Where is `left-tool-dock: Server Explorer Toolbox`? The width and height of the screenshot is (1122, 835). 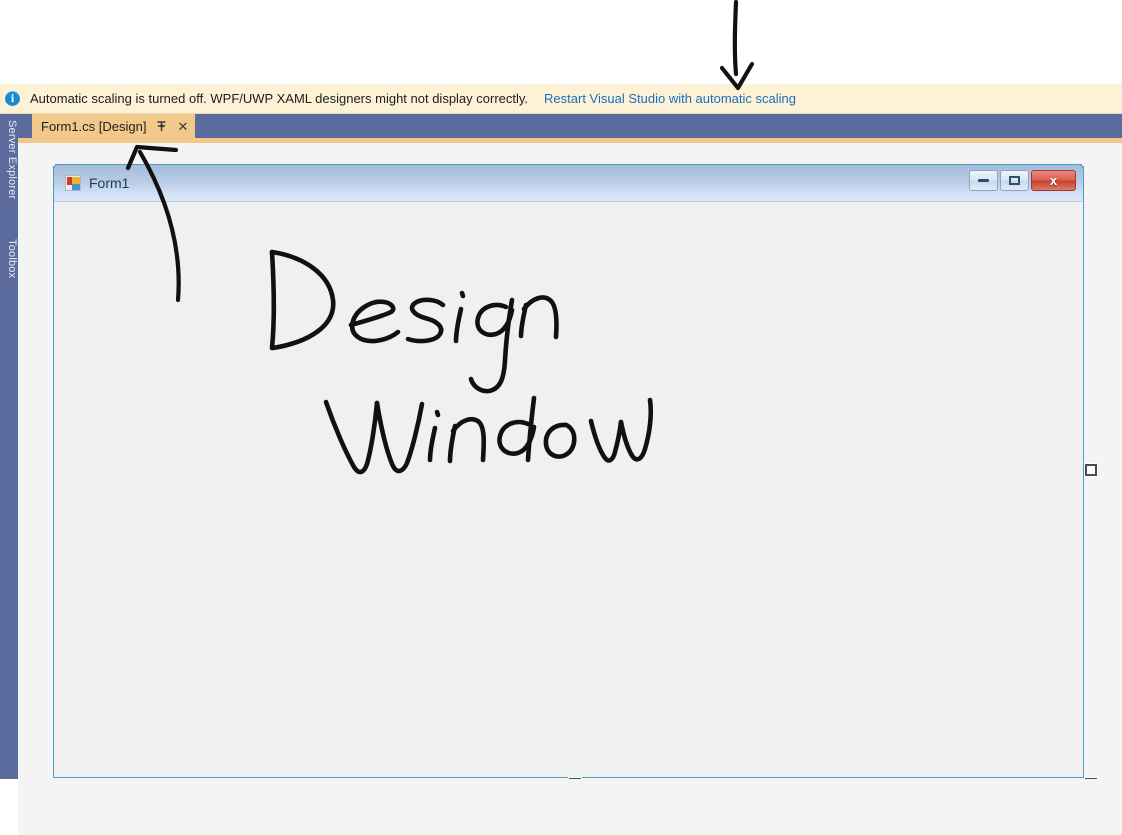
left-tool-dock: Server Explorer Toolbox is located at coordinates (9, 446).